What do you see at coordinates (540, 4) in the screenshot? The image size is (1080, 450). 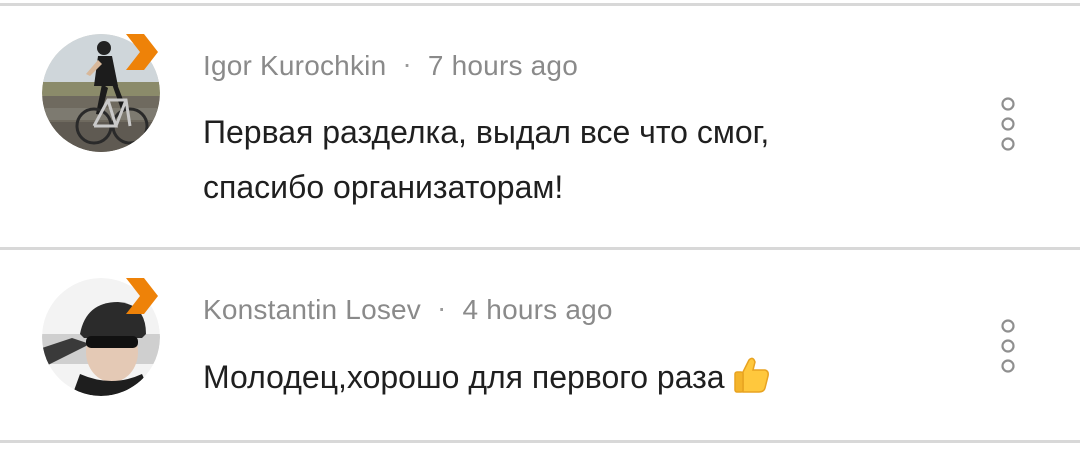 I see `top-divider` at bounding box center [540, 4].